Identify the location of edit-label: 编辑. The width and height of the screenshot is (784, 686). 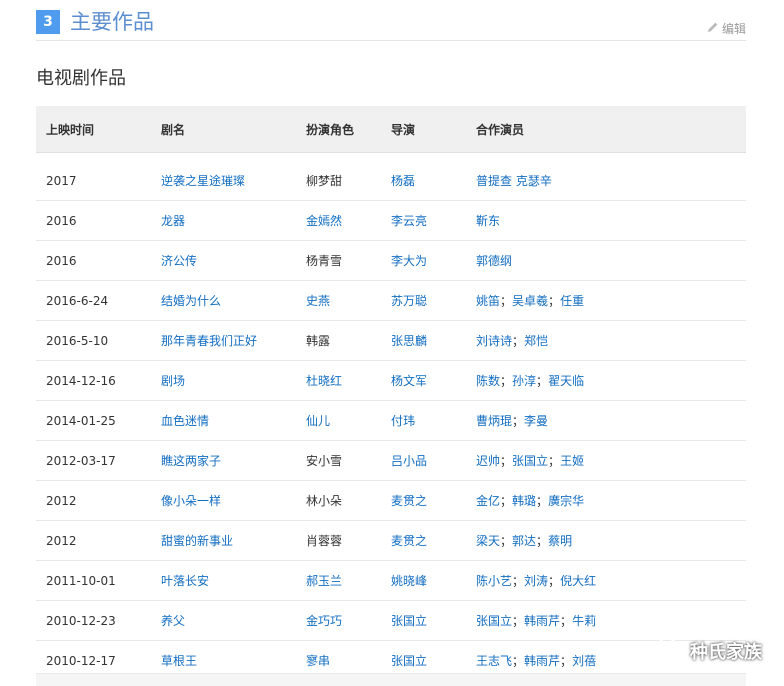
(733, 29).